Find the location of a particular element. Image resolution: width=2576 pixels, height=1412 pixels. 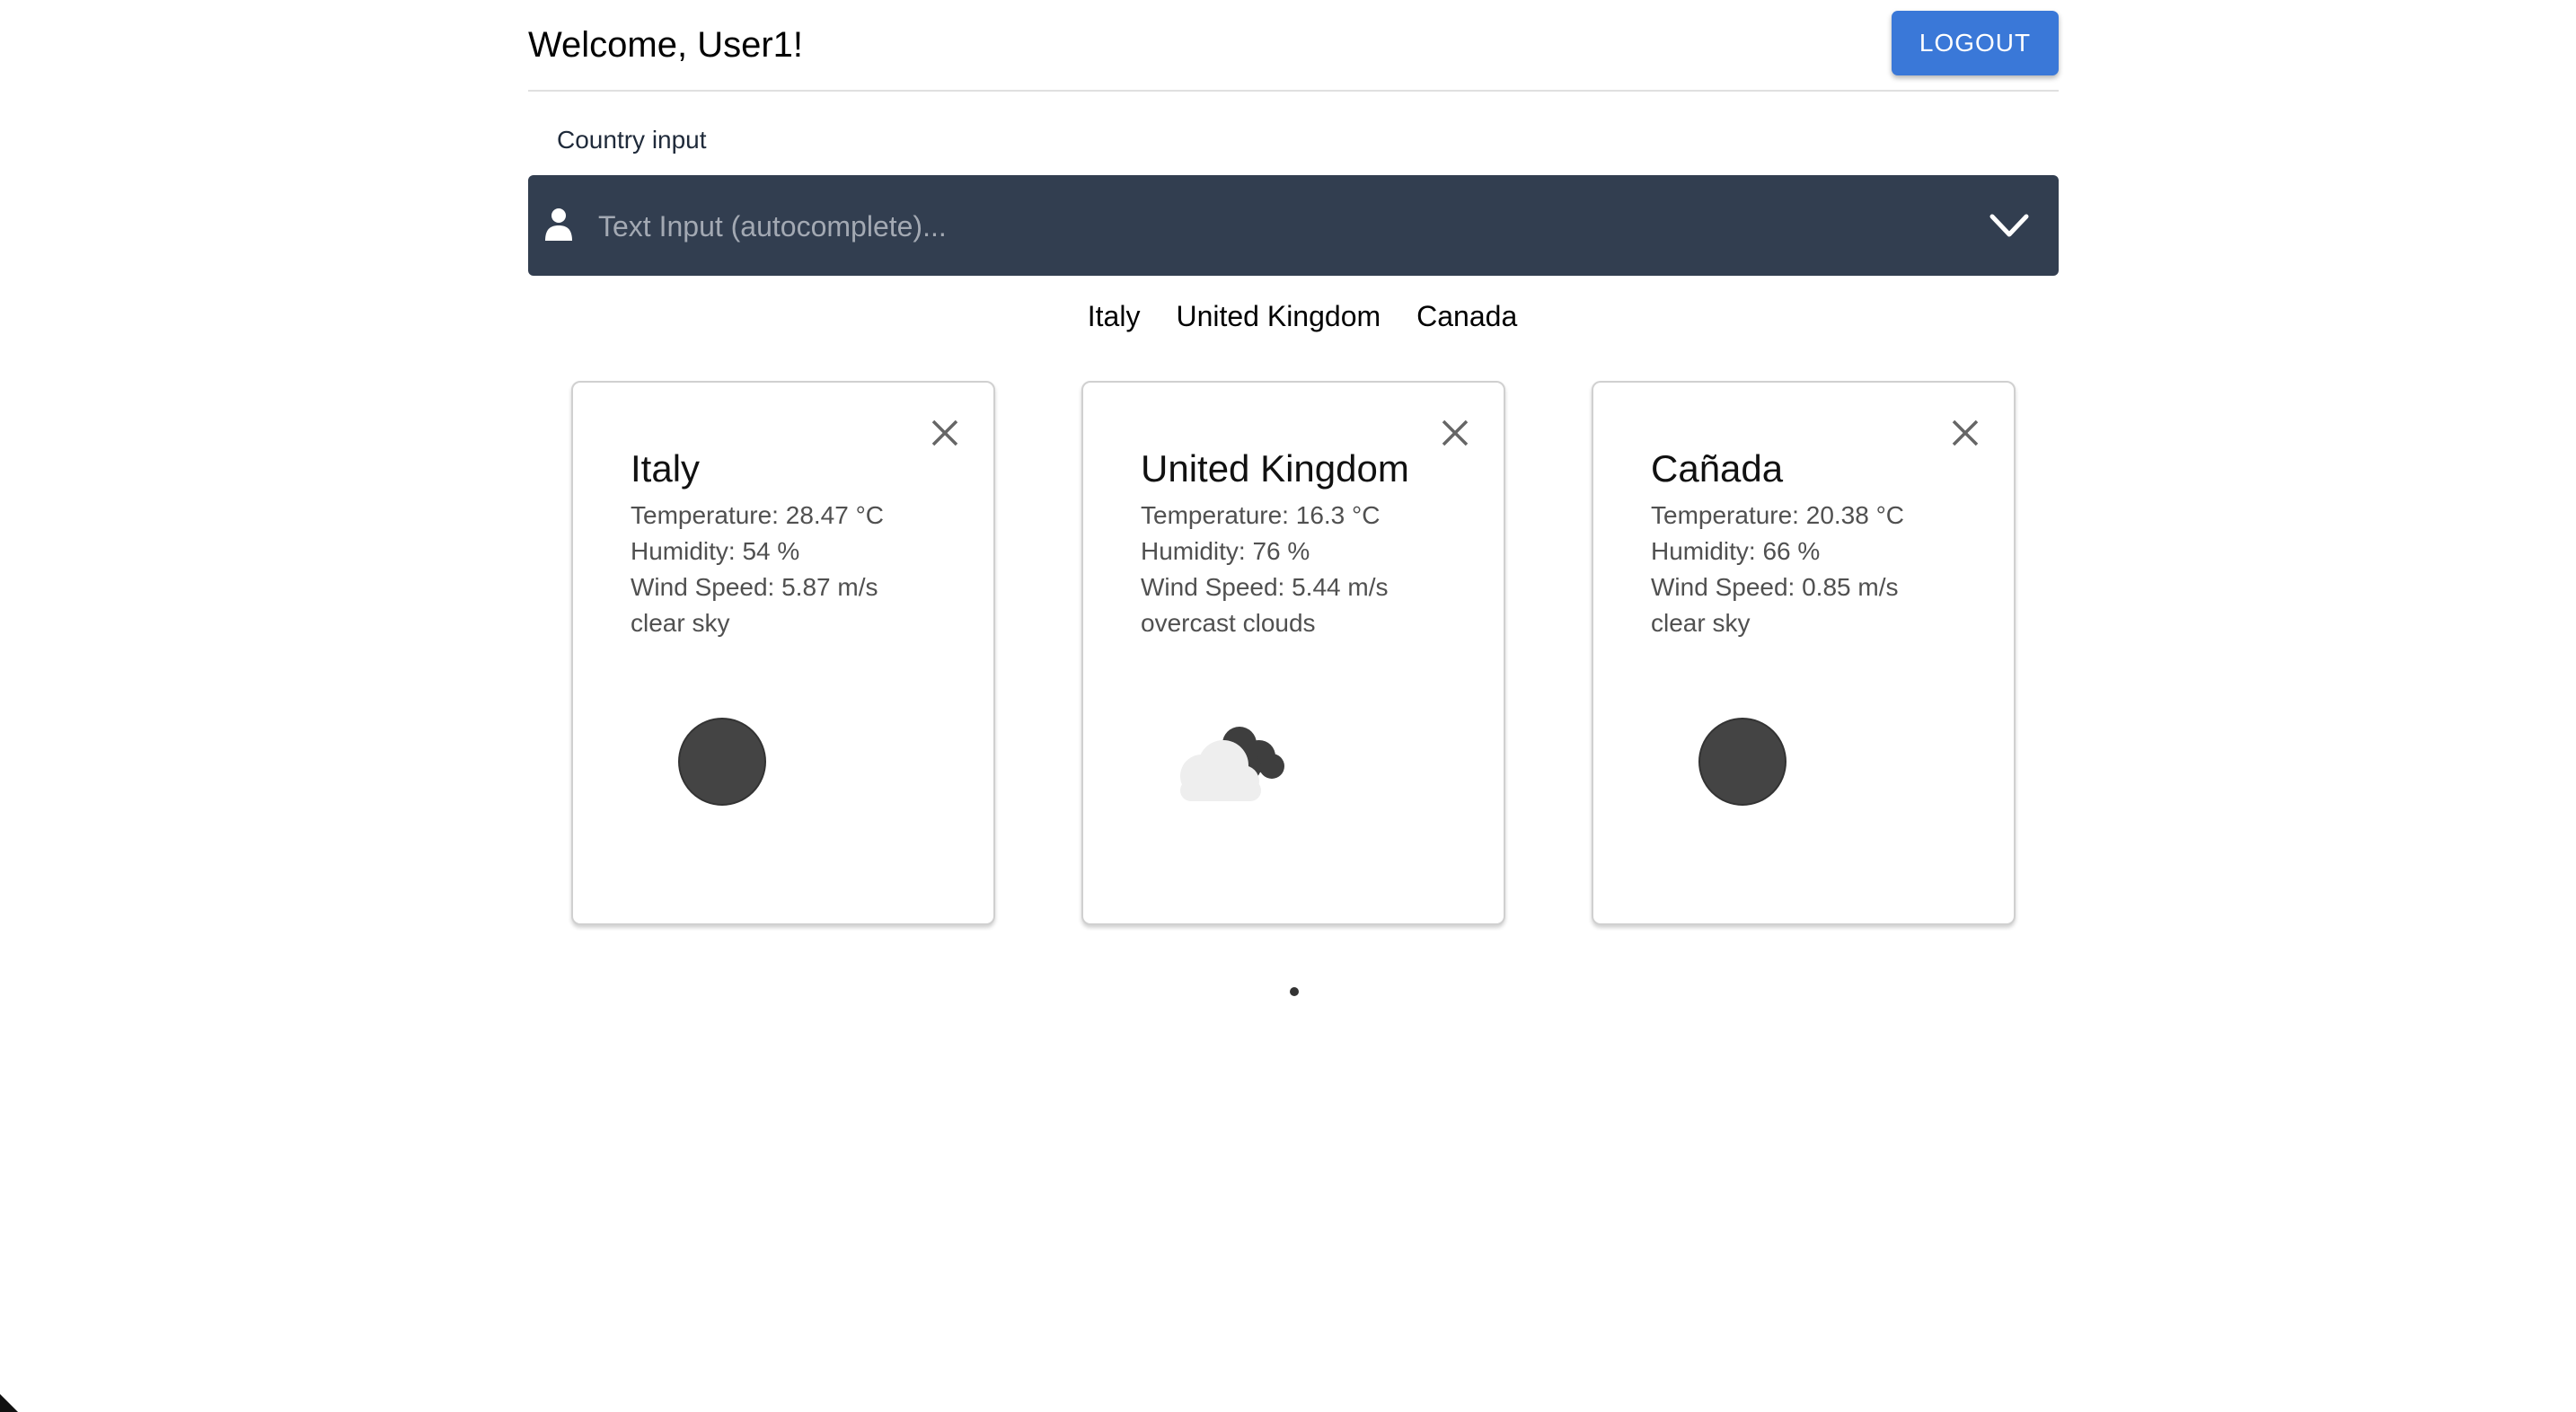

temperature-text: Temperature: 16.3 °C is located at coordinates (1261, 515).